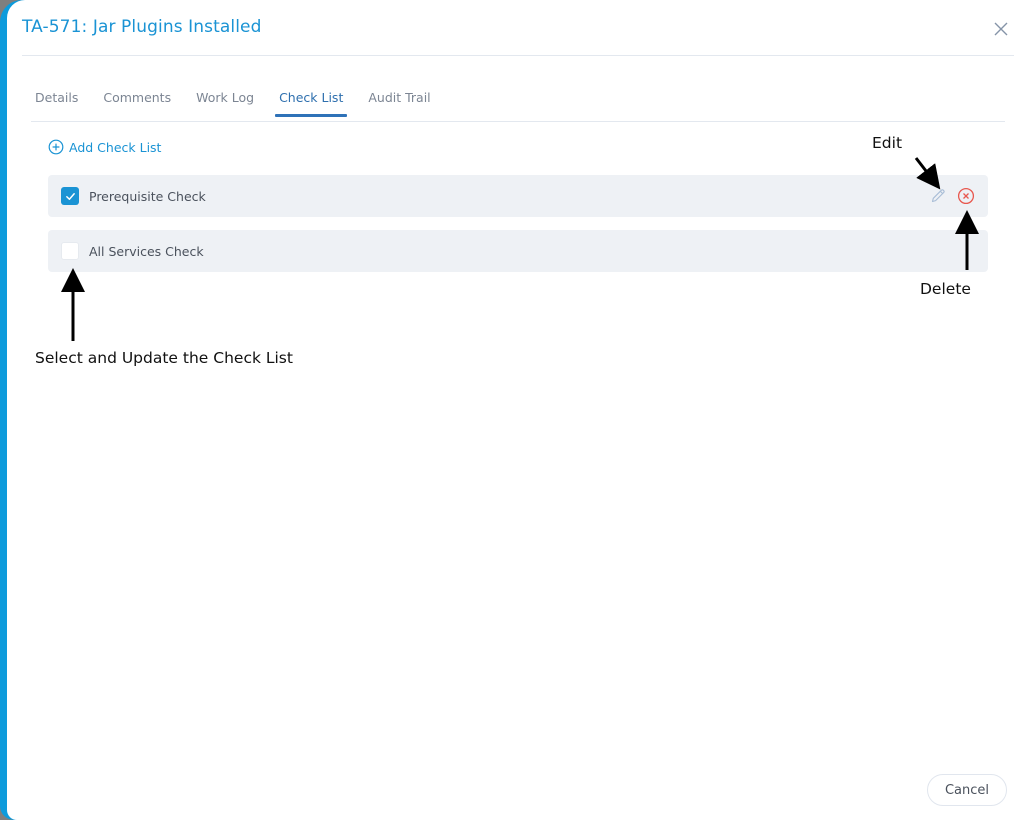  Describe the element at coordinates (938, 196) in the screenshot. I see `pencil-icon` at that location.